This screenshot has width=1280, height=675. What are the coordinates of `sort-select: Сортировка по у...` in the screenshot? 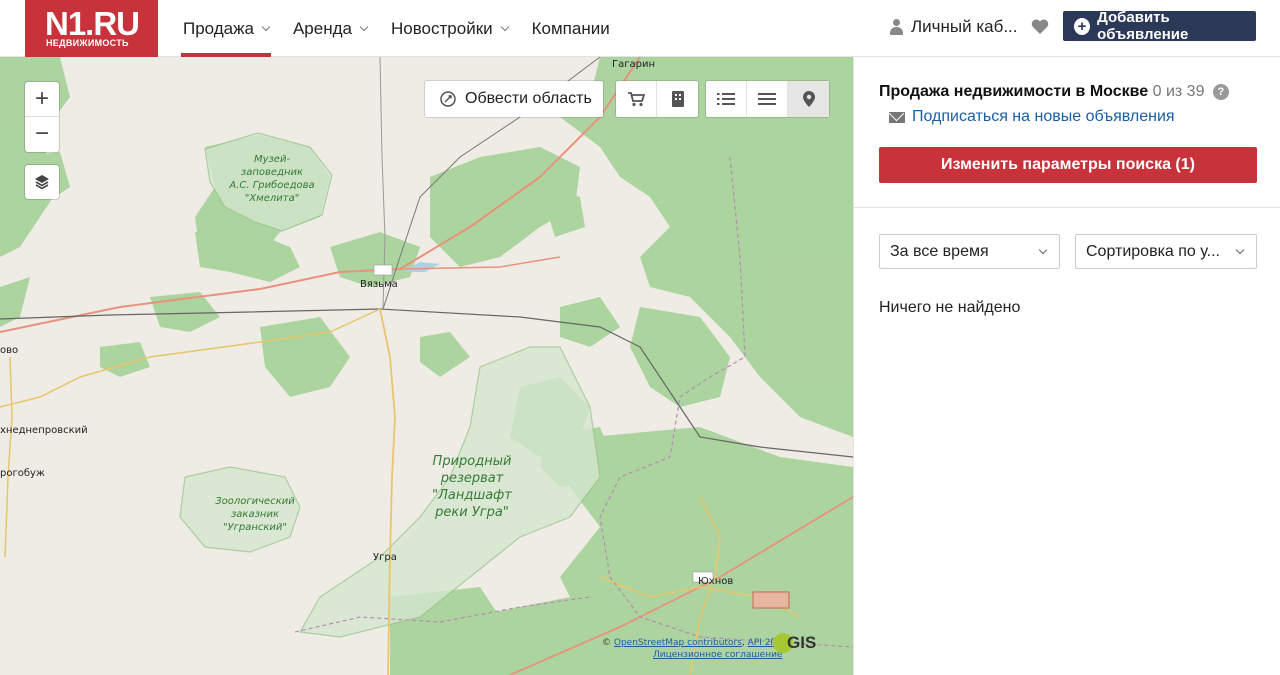 It's located at (1166, 251).